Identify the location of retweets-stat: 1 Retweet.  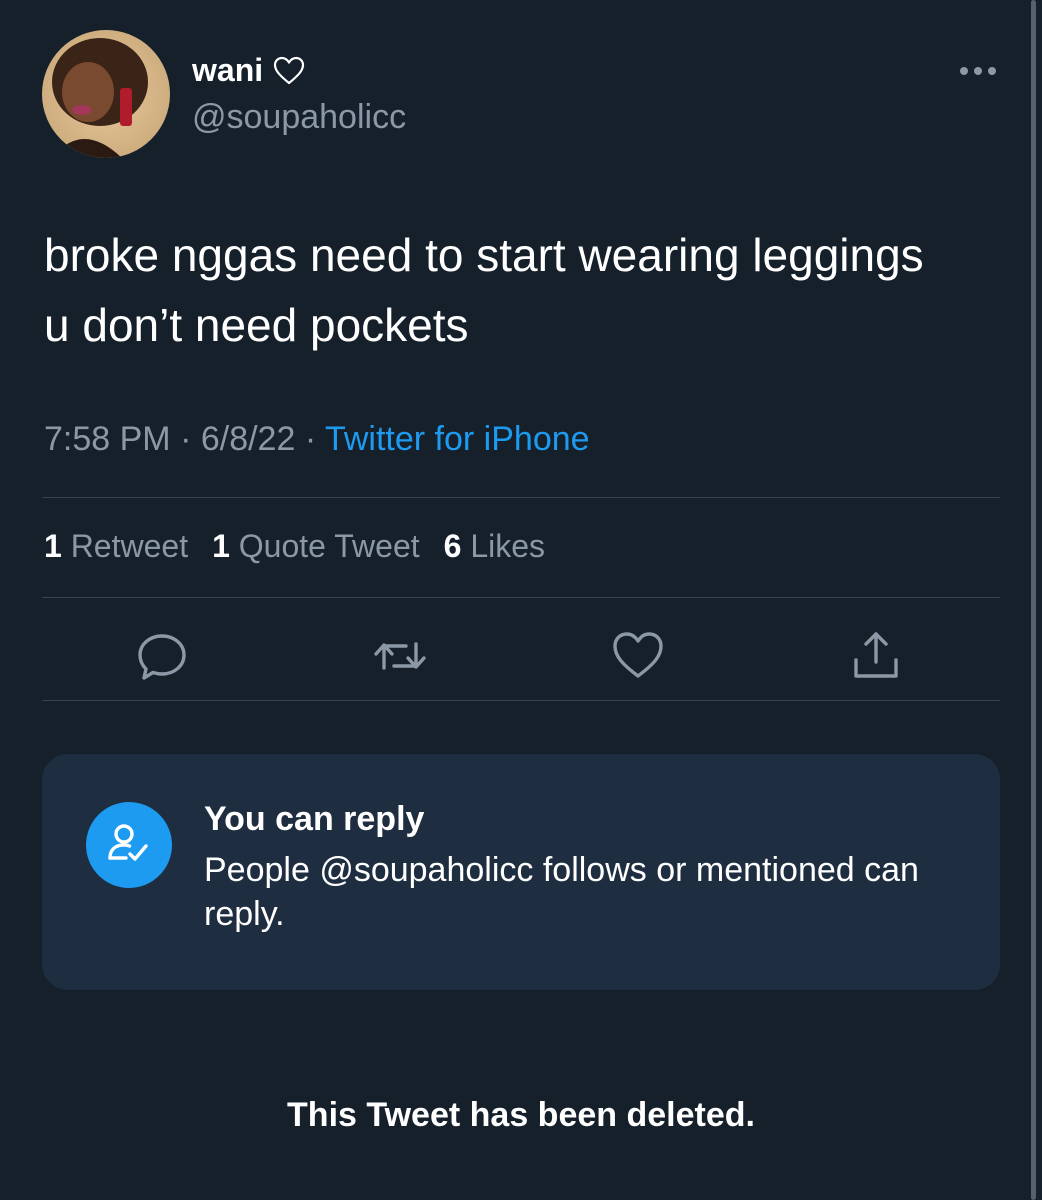
(116, 546).